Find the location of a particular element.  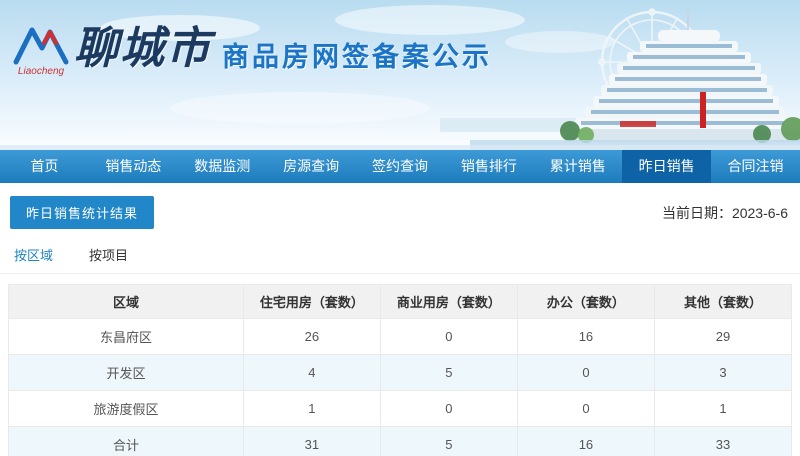

table-row: 开发区 4 5 0 3 is located at coordinates (400, 372).